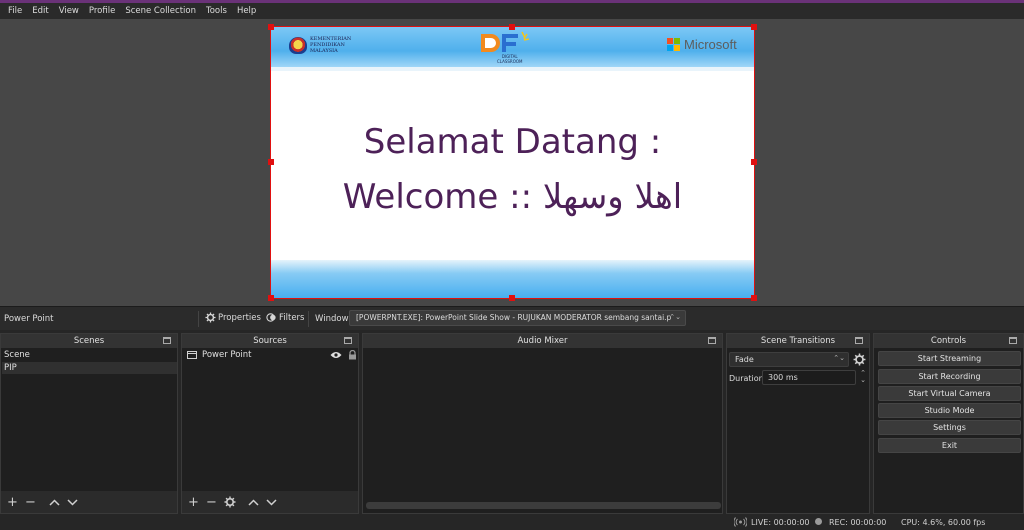 The width and height of the screenshot is (1024, 530). What do you see at coordinates (943, 522) in the screenshot?
I see `cpu-fps-readout: CPU: 4.6%, 60.00 fps` at bounding box center [943, 522].